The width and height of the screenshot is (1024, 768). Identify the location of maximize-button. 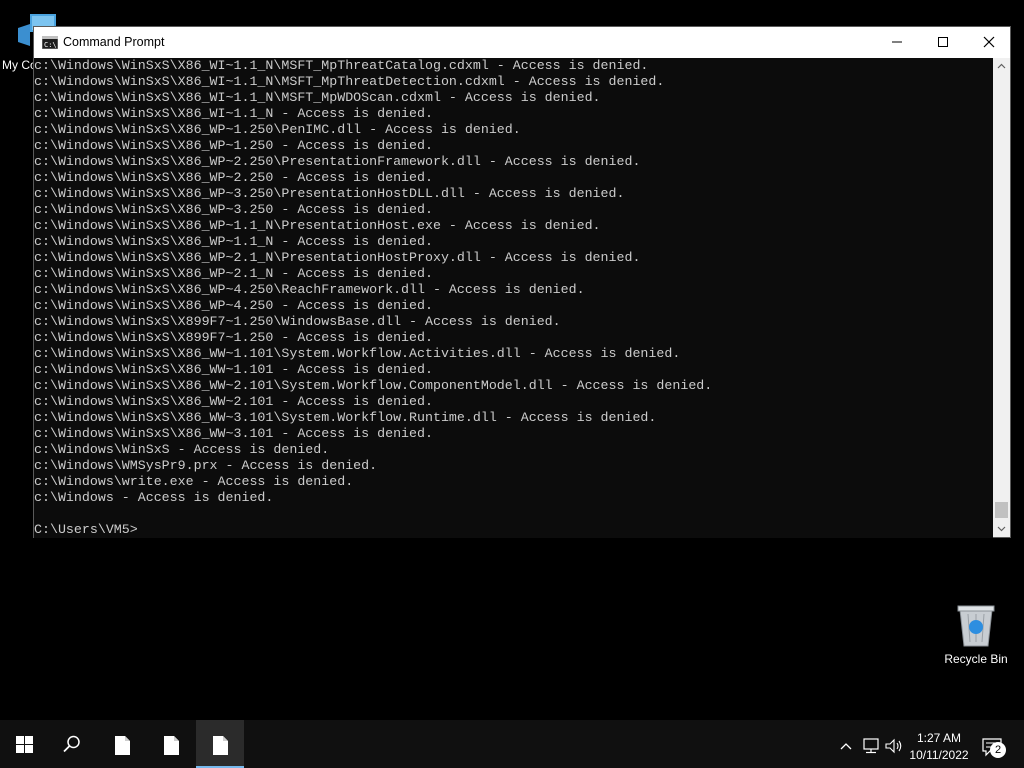
(943, 42).